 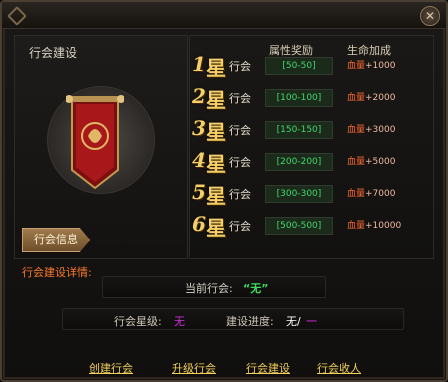 I want to click on upgrade-guild-link: 升级行会, so click(x=194, y=368).